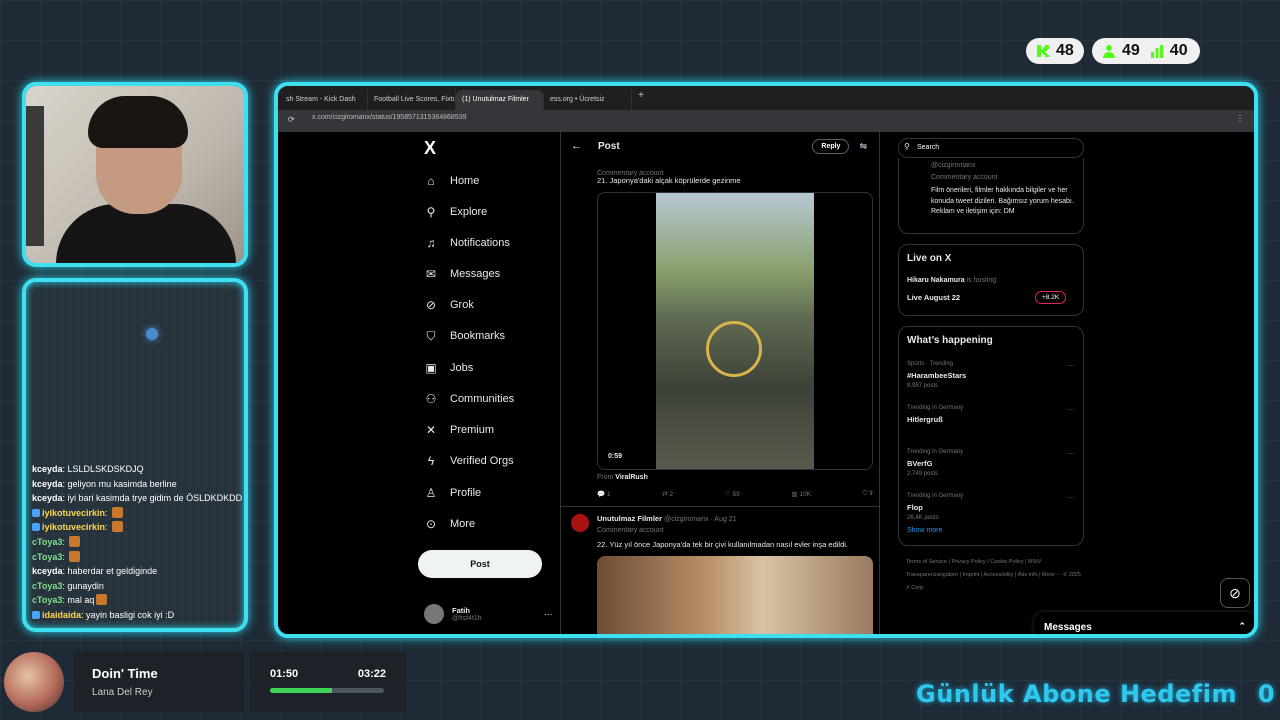  I want to click on expand-icon: ⌃, so click(1242, 626).